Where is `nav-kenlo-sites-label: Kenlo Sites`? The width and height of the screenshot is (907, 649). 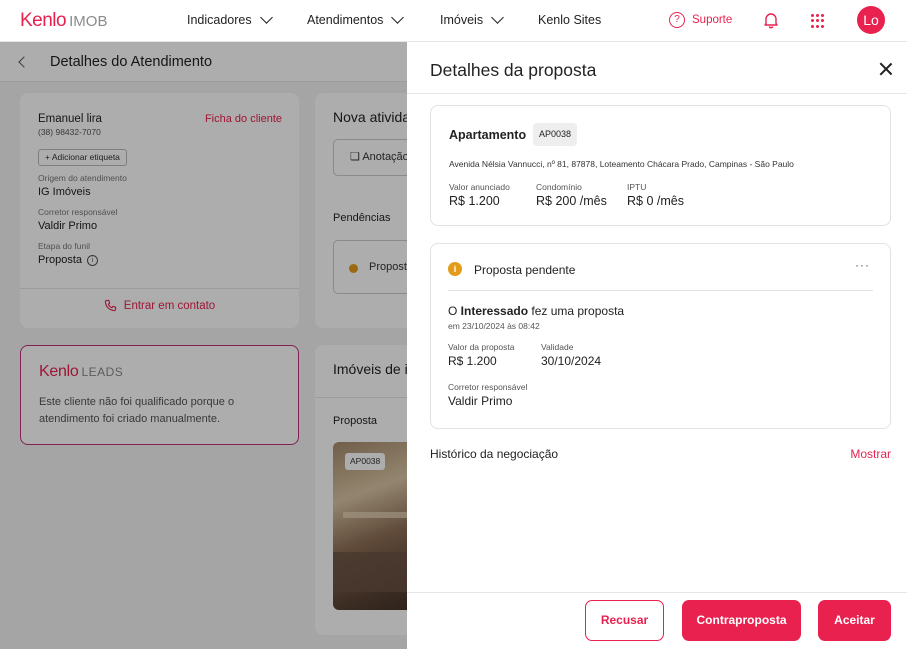
nav-kenlo-sites-label: Kenlo Sites is located at coordinates (570, 20).